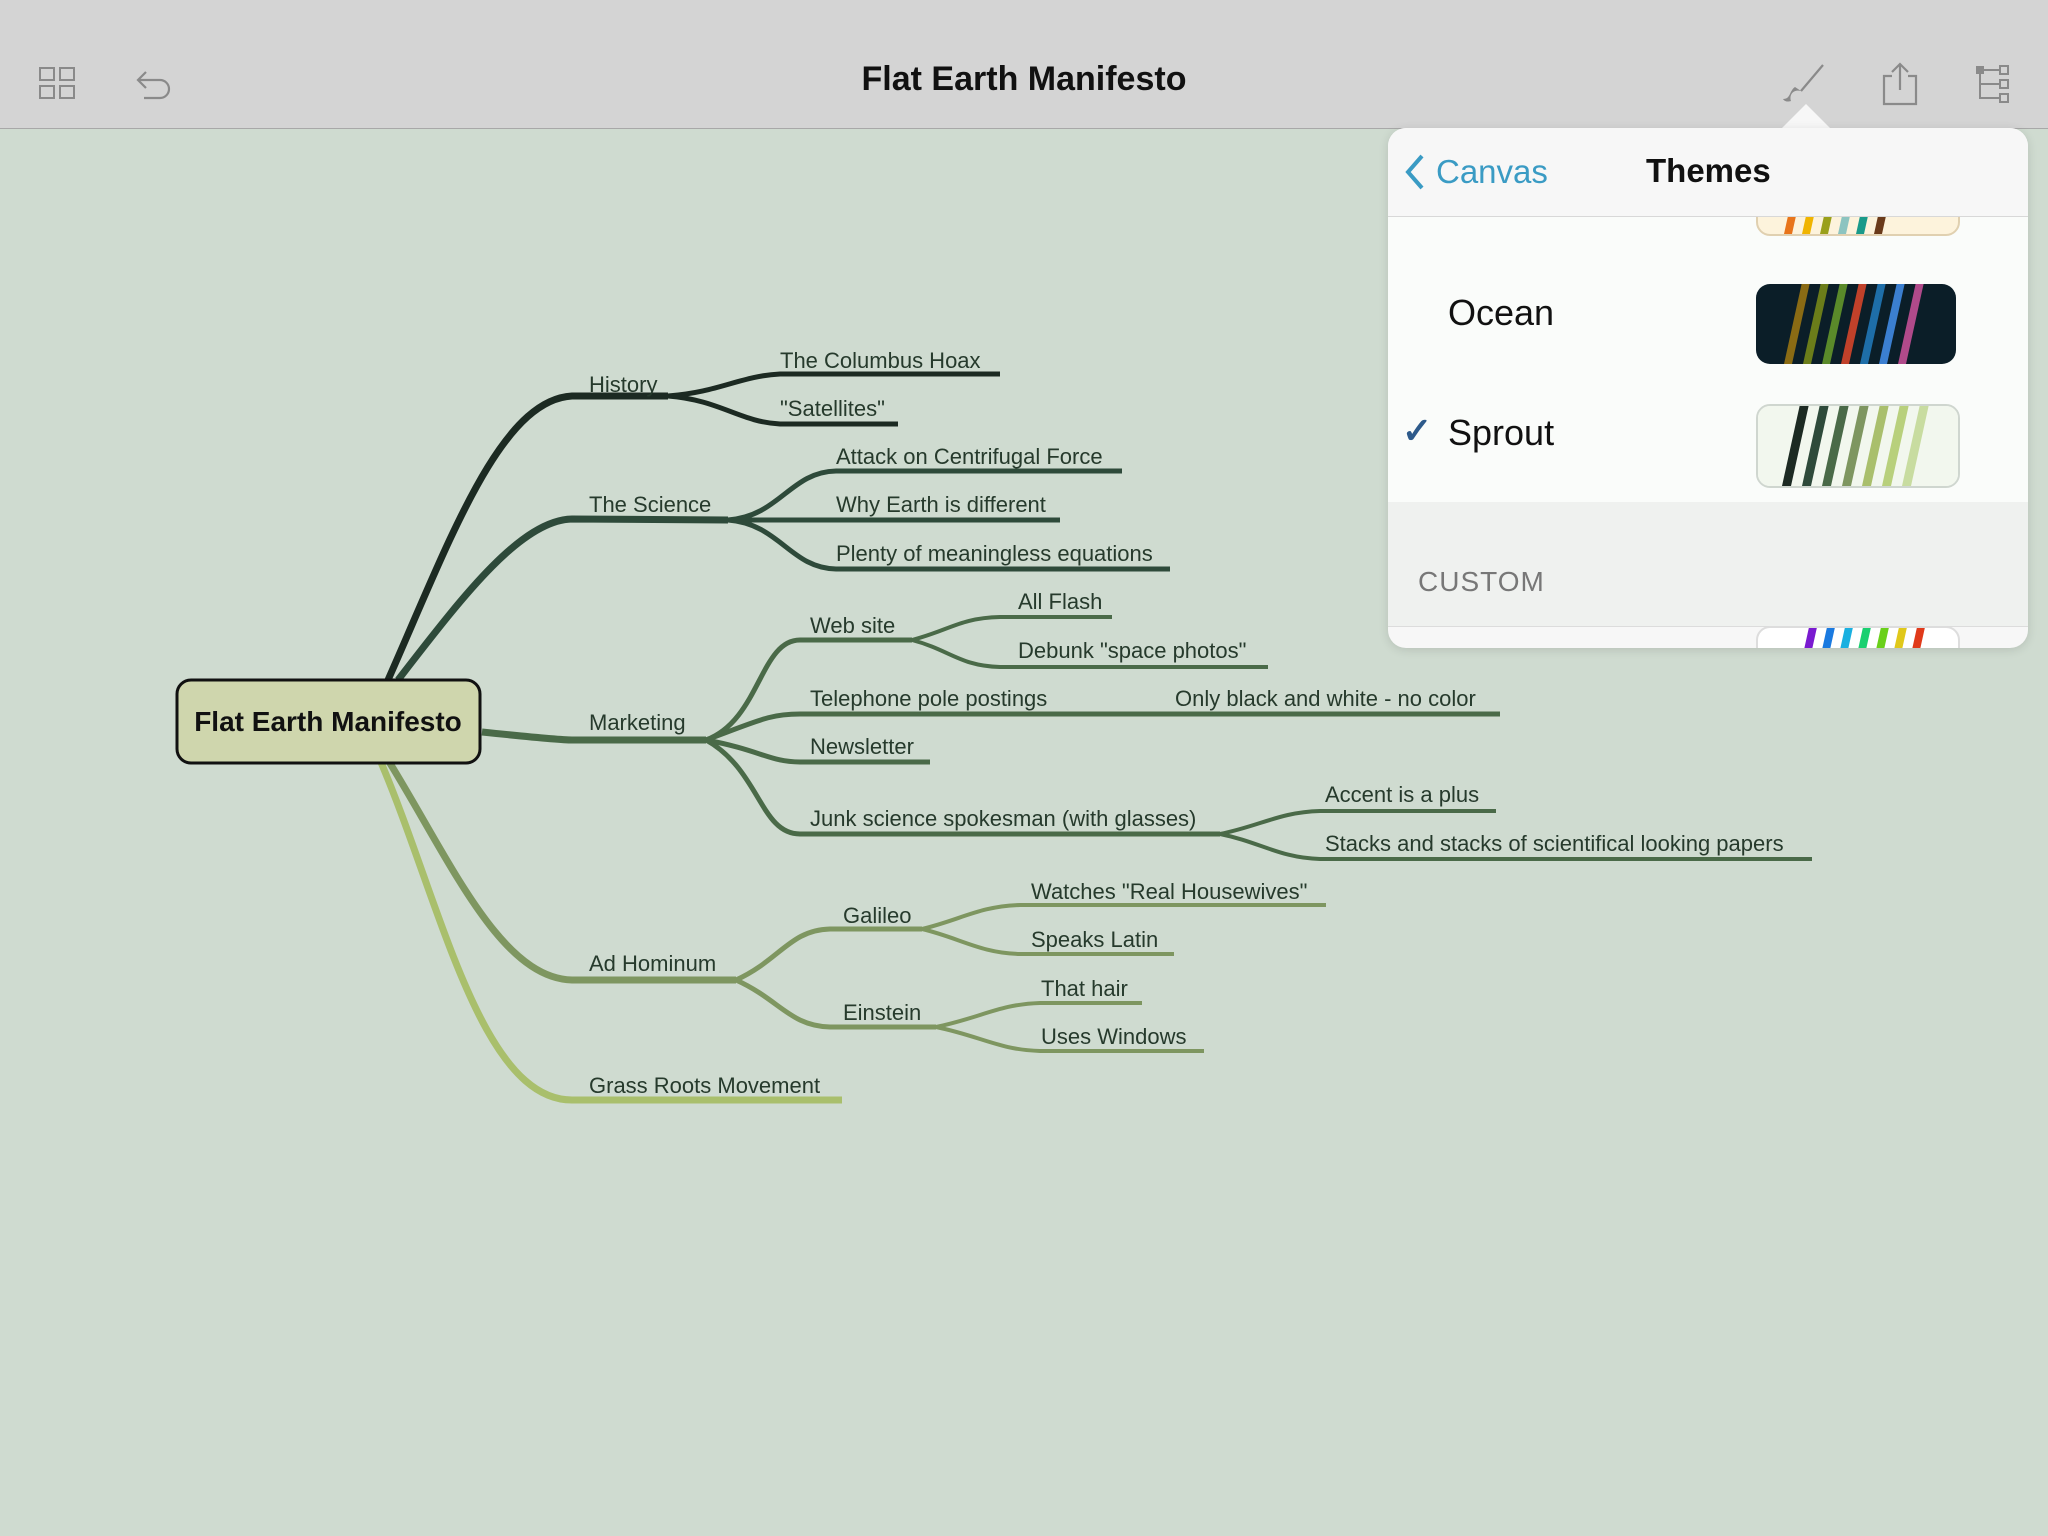 The height and width of the screenshot is (1536, 2048). I want to click on share-icon, so click(1900, 84).